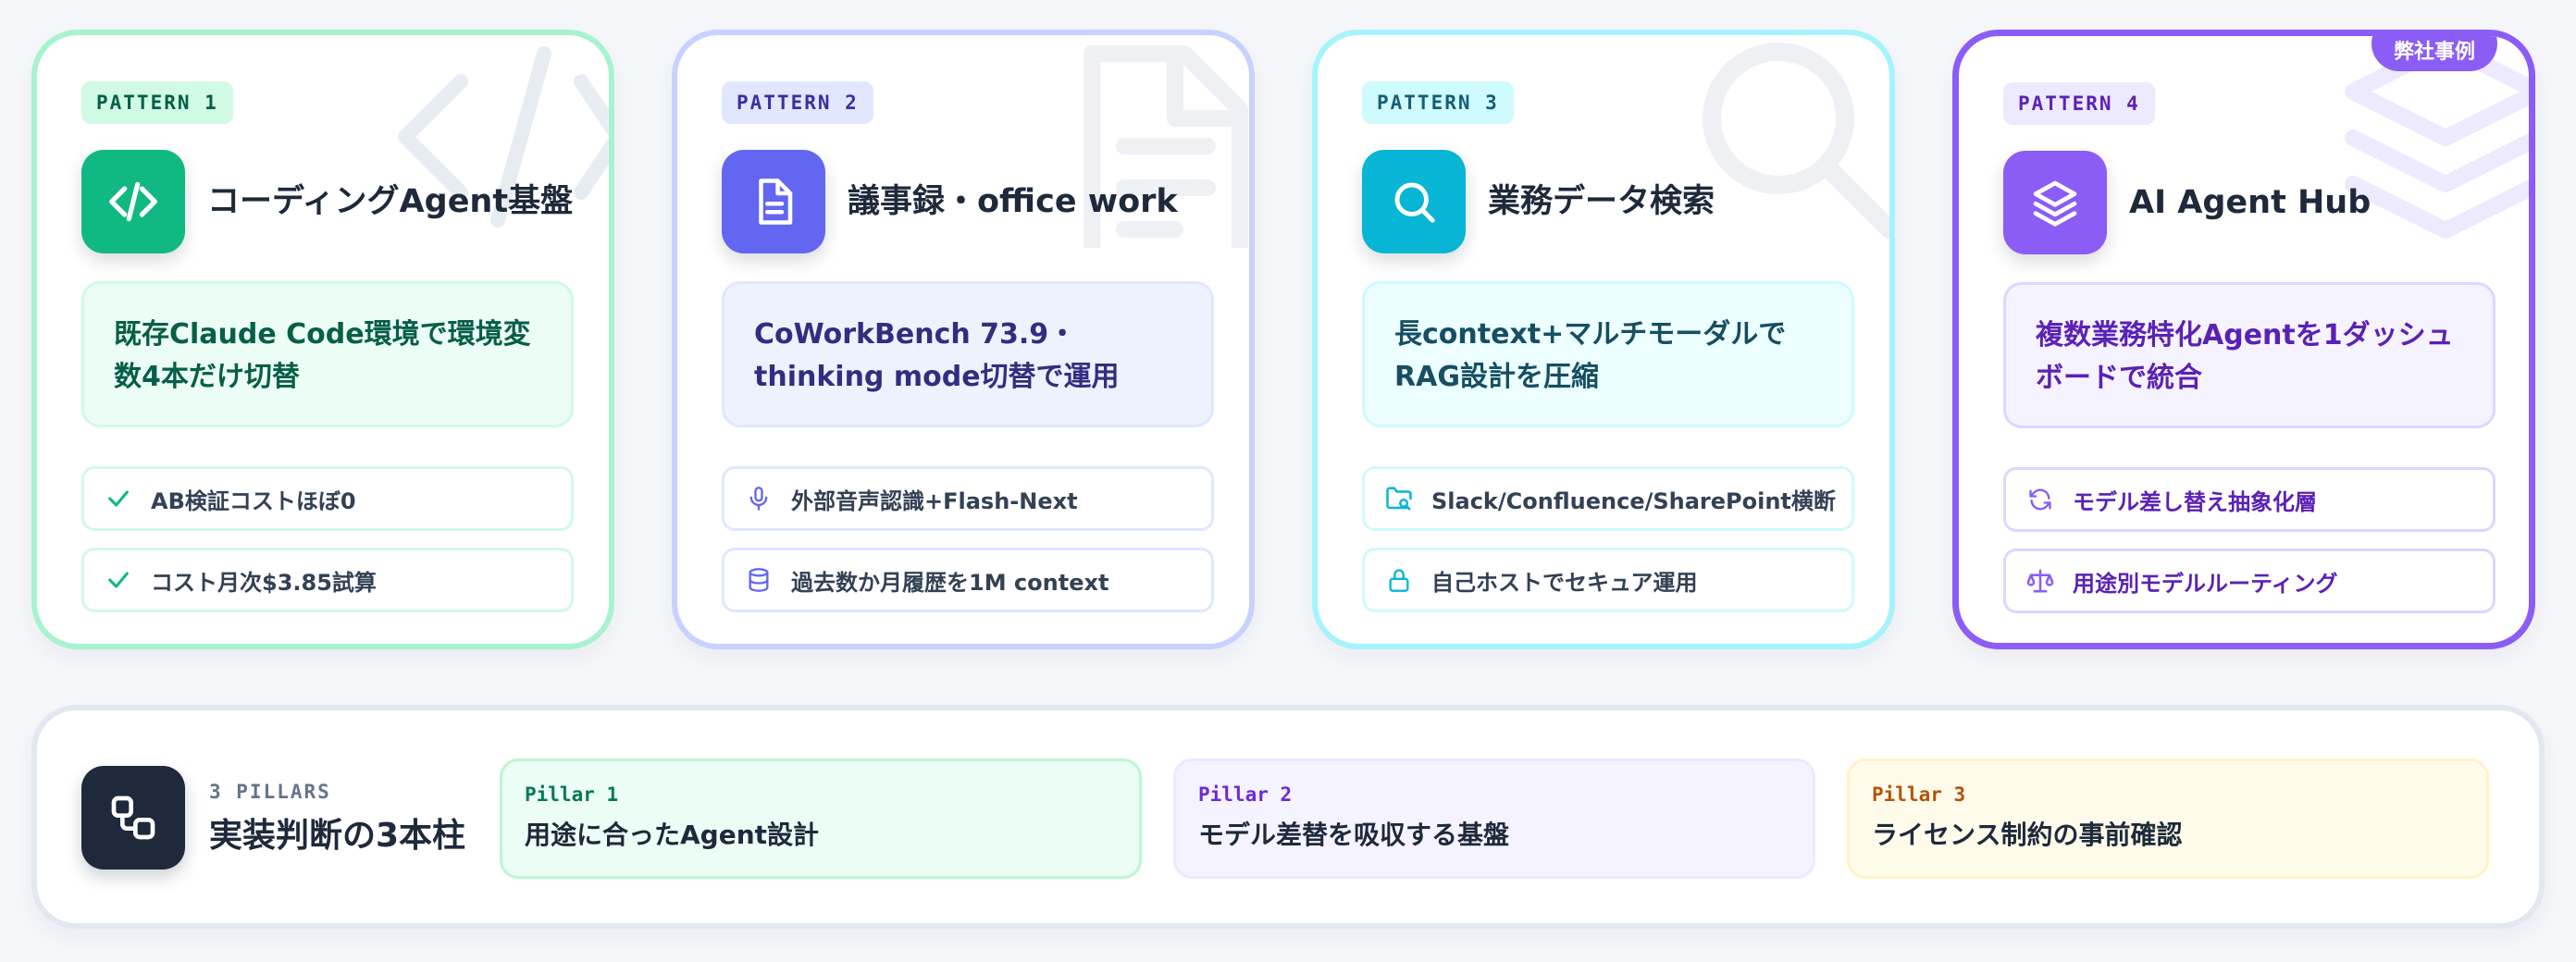 This screenshot has width=2576, height=962. Describe the element at coordinates (133, 201) in the screenshot. I see `code-icon` at that location.